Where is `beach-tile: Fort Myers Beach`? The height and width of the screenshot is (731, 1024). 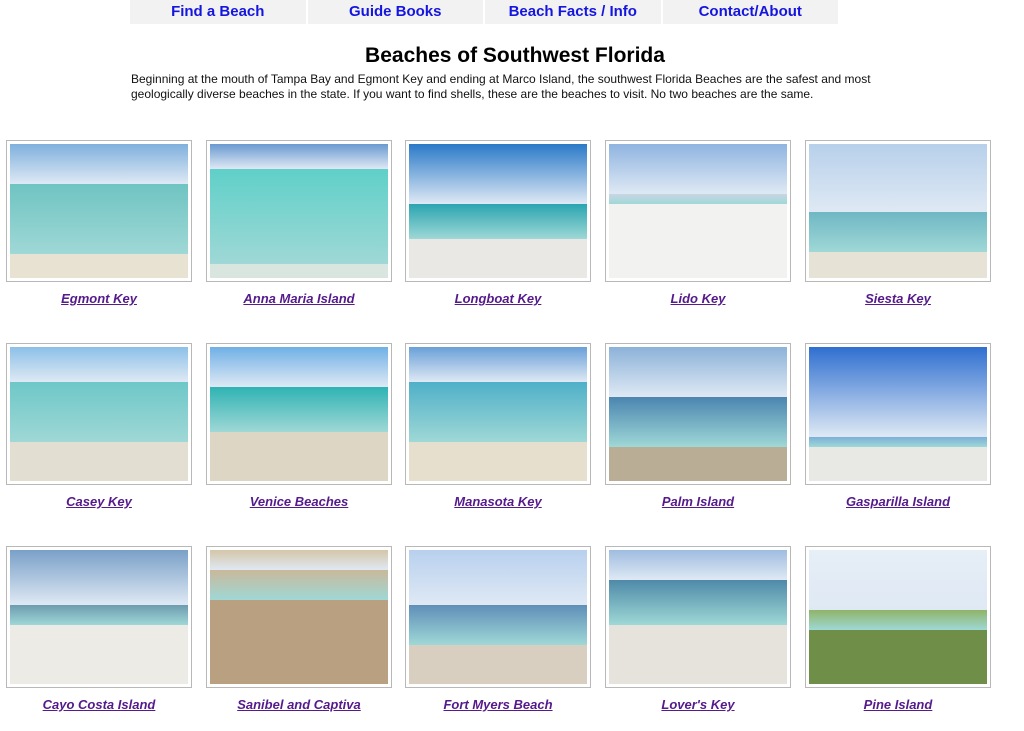
beach-tile: Fort Myers Beach is located at coordinates (498, 629).